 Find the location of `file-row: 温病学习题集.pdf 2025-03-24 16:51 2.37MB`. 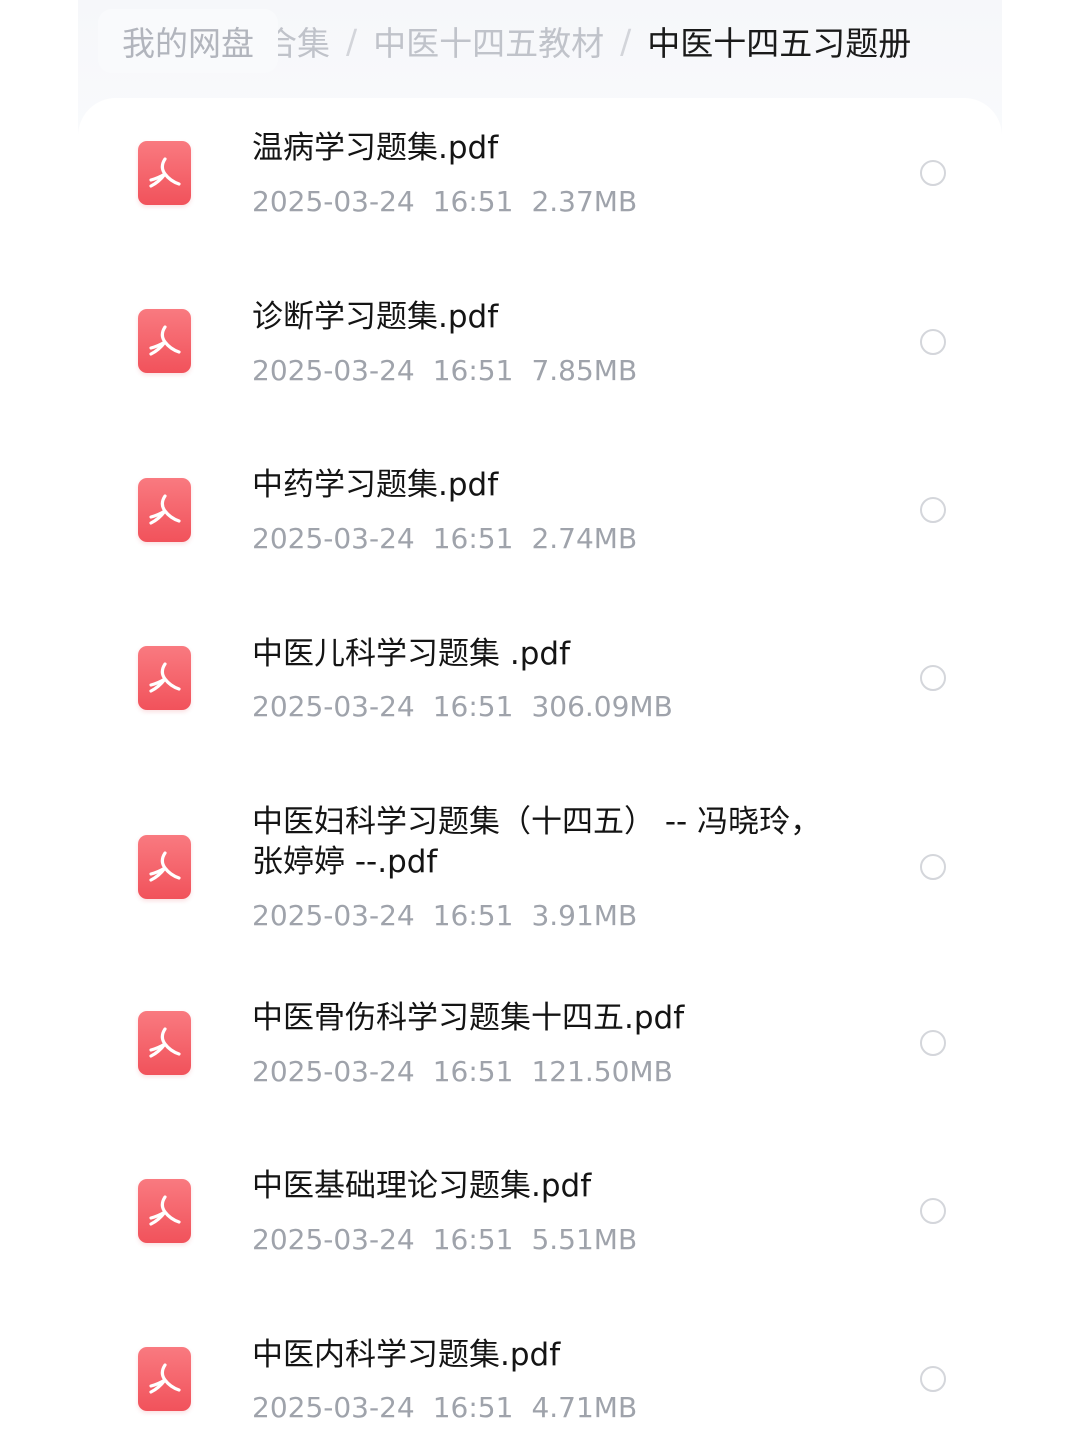

file-row: 温病学习题集.pdf 2025-03-24 16:51 2.37MB is located at coordinates (540, 199).